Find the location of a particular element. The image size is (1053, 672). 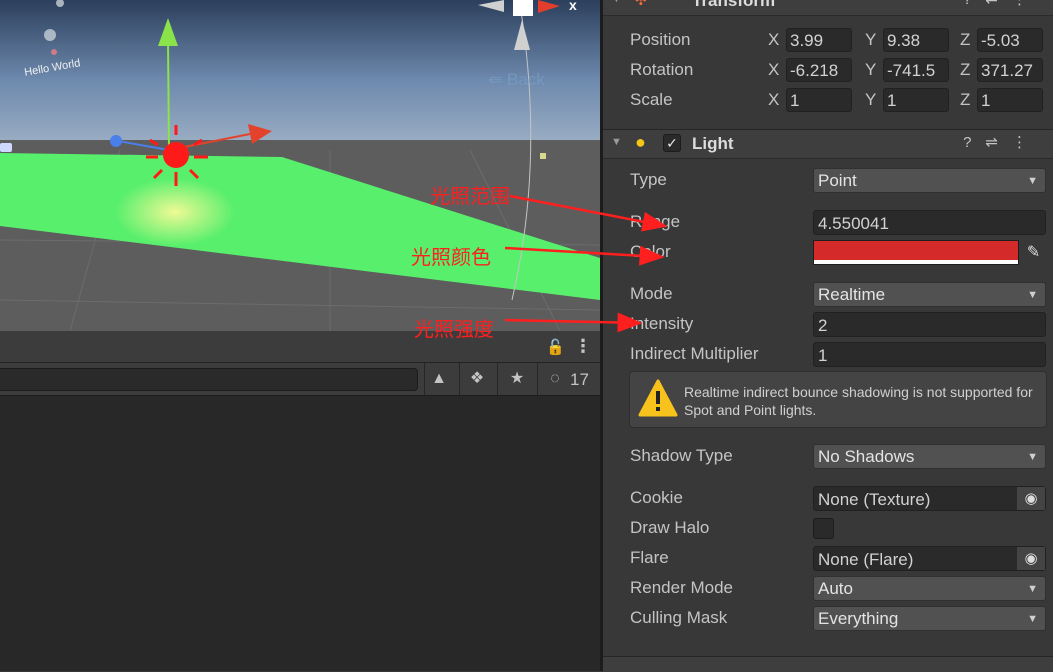

indirect-multiplier-field: 1 is located at coordinates (929, 354).